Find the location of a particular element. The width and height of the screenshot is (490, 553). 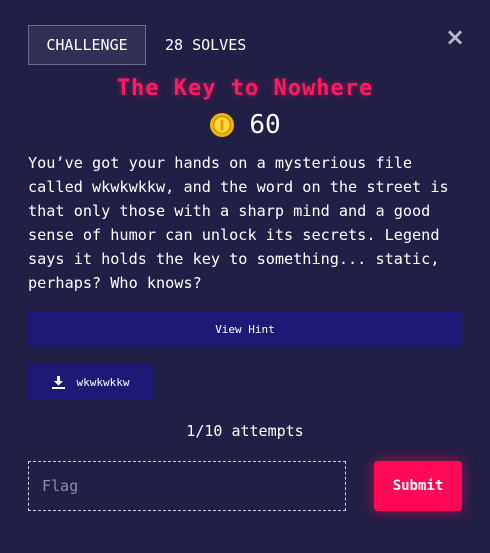

points-value: 60 is located at coordinates (265, 125).